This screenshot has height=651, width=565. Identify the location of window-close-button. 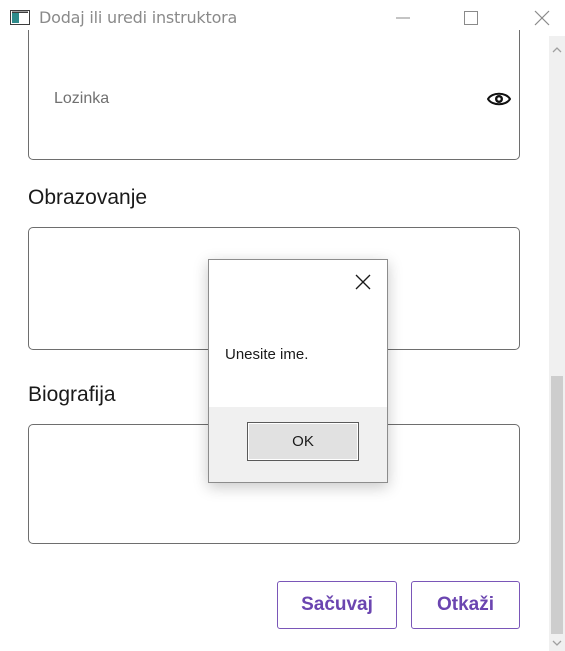
(542, 18).